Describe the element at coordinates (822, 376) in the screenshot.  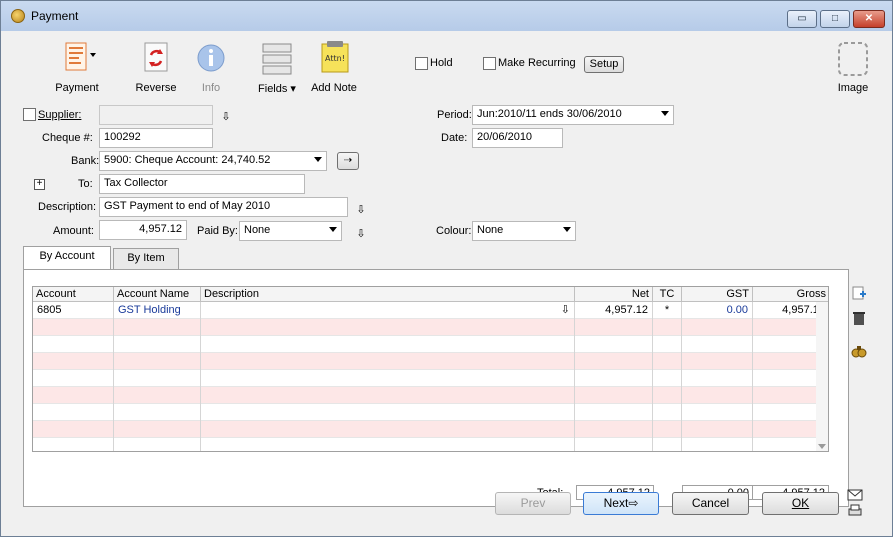
I see `grid-vertical-scrollbar` at that location.